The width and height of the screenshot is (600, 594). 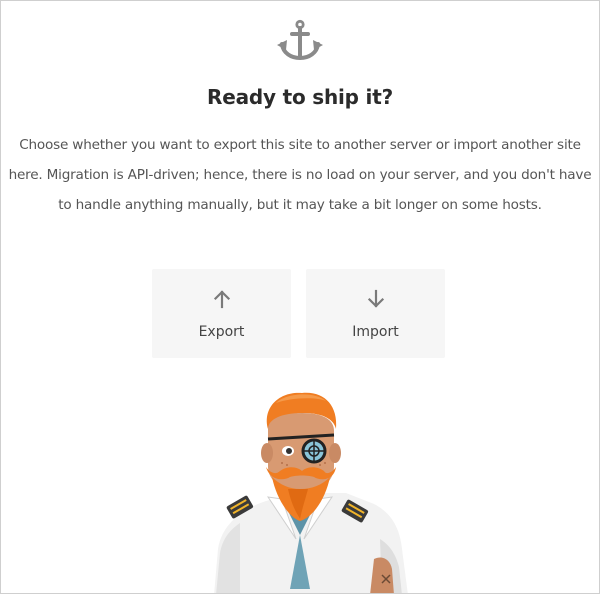 I want to click on anchor-icon, so click(x=300, y=41).